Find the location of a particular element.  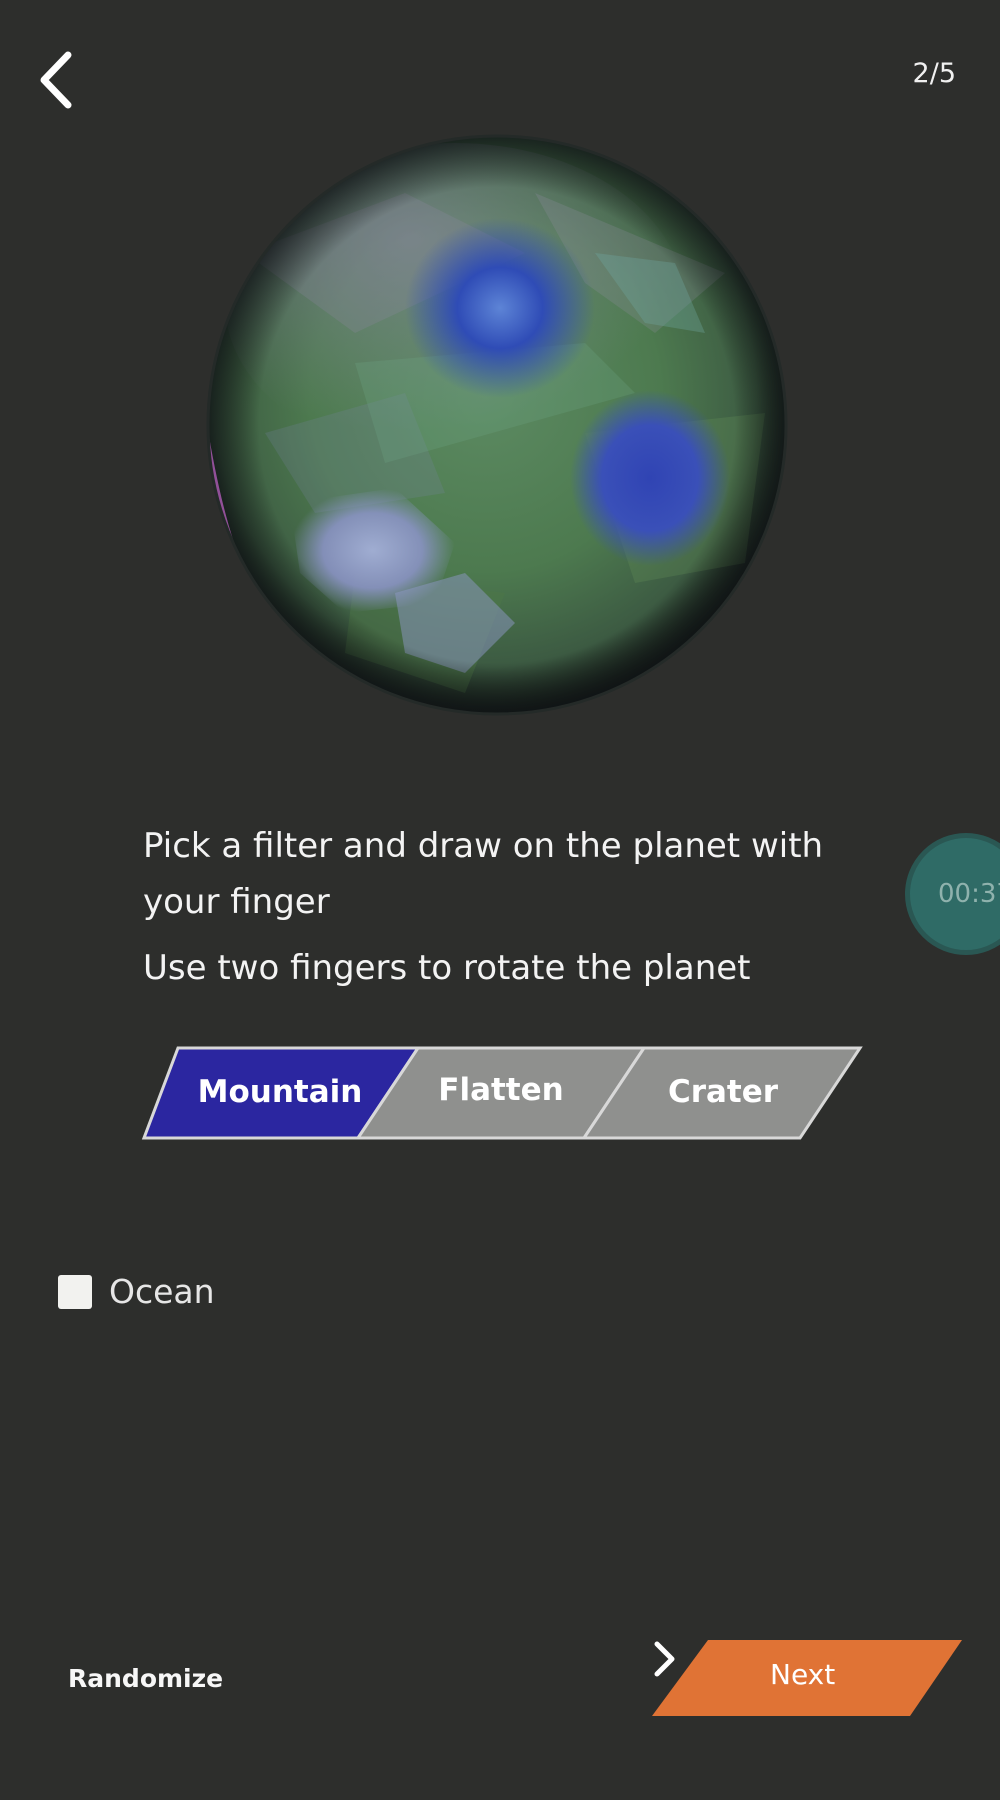

instruction-rotate: Use two fingers to rotate the planet is located at coordinates (447, 968).